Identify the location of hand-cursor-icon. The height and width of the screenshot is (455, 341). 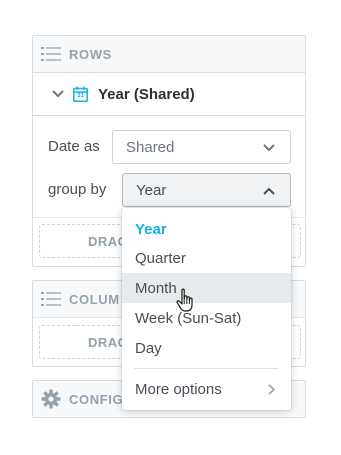
(184, 300).